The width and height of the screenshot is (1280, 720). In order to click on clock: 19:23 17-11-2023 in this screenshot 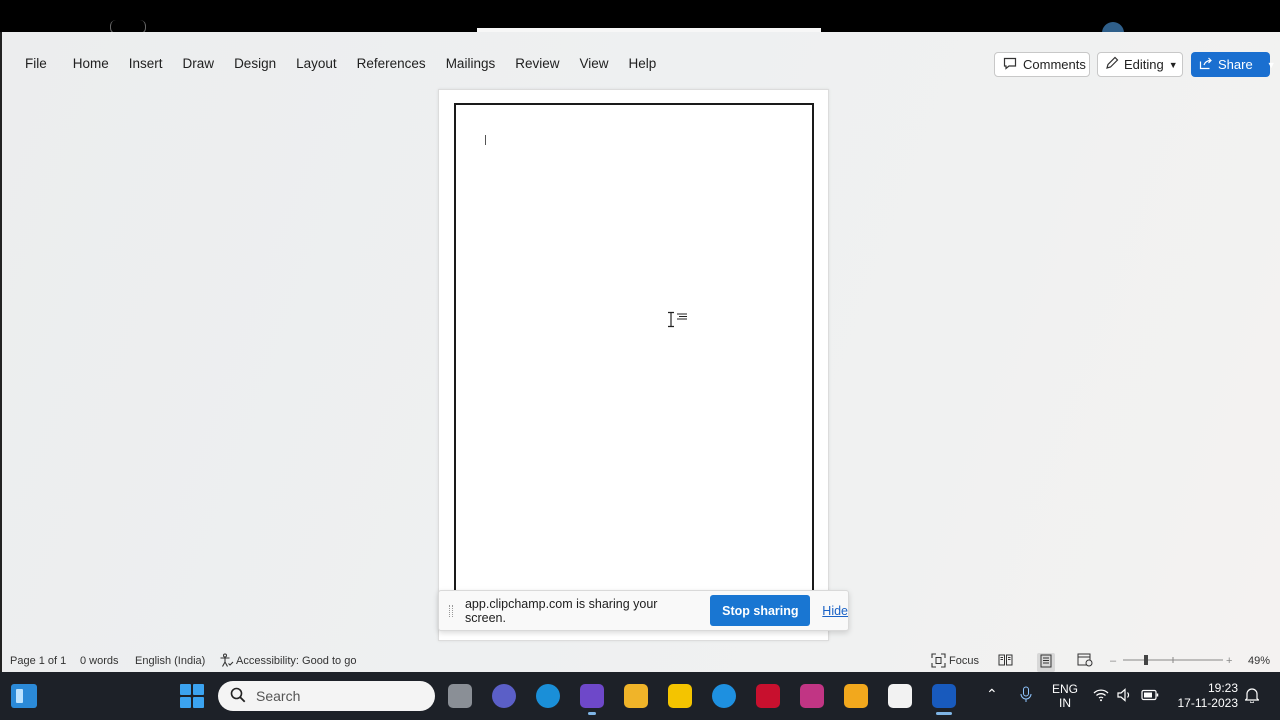, I will do `click(1205, 696)`.